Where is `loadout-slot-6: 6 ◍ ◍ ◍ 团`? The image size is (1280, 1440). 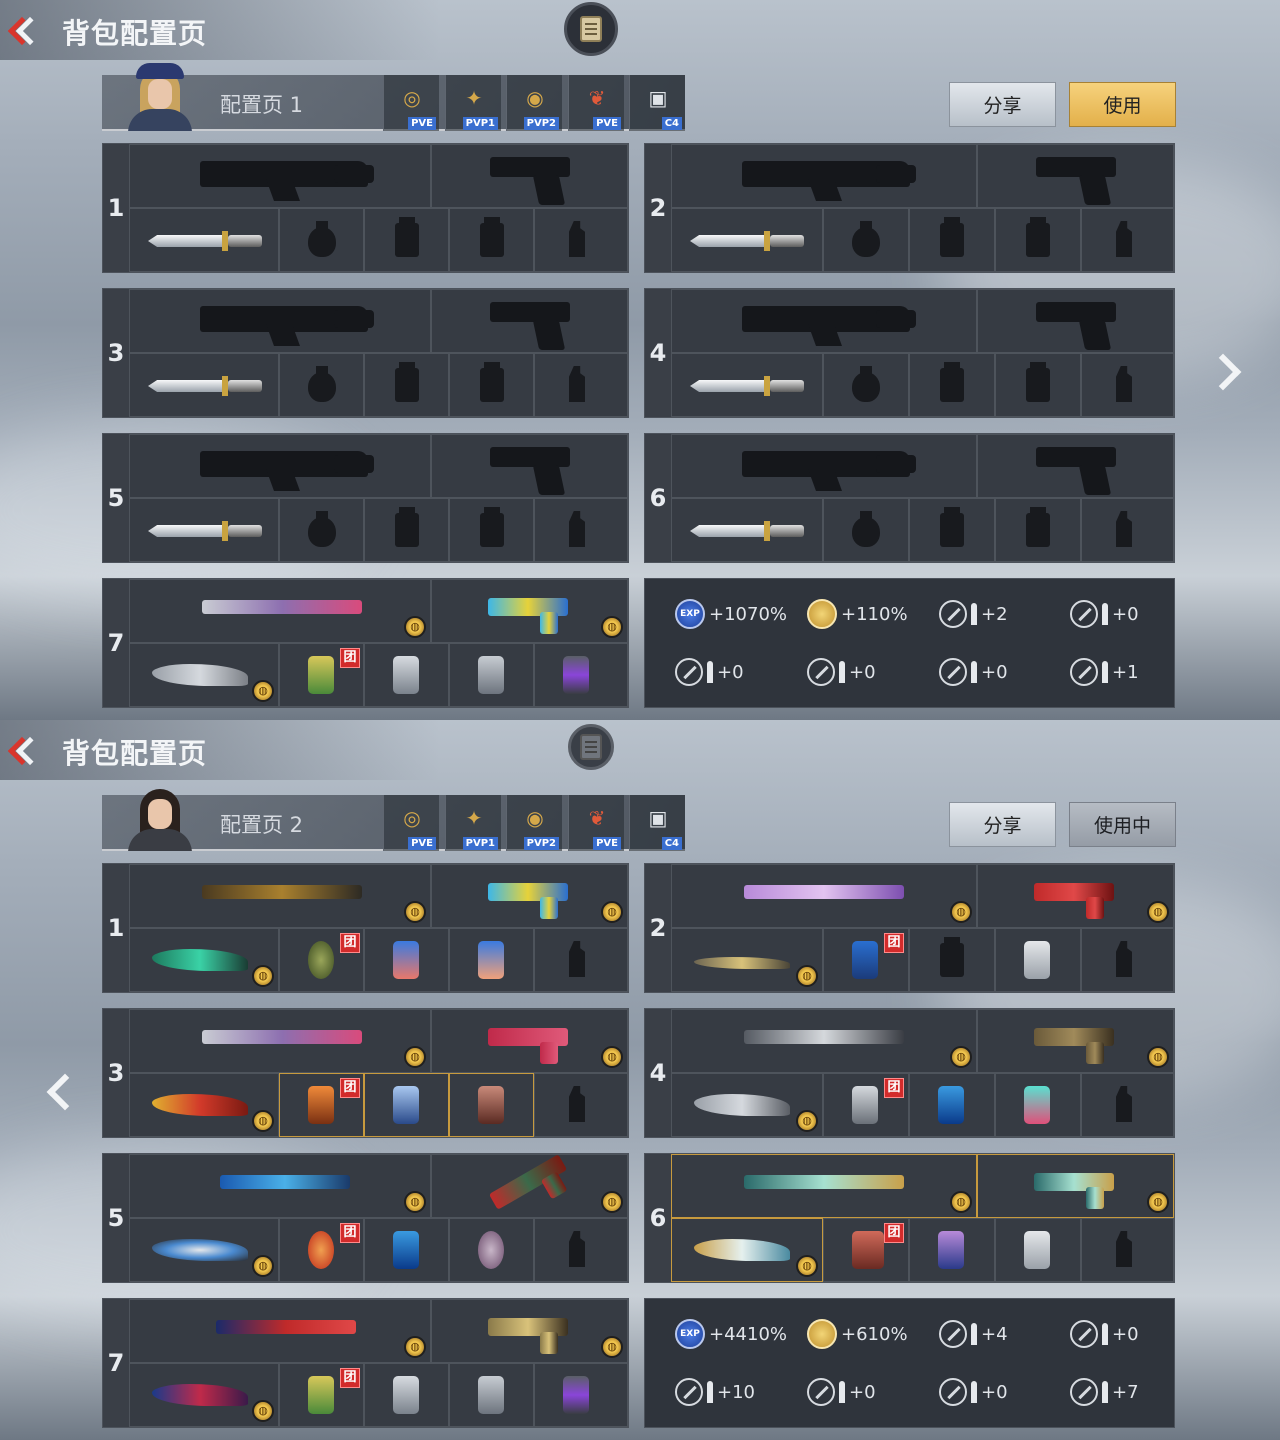 loadout-slot-6: 6 ◍ ◍ ◍ 团 is located at coordinates (909, 1218).